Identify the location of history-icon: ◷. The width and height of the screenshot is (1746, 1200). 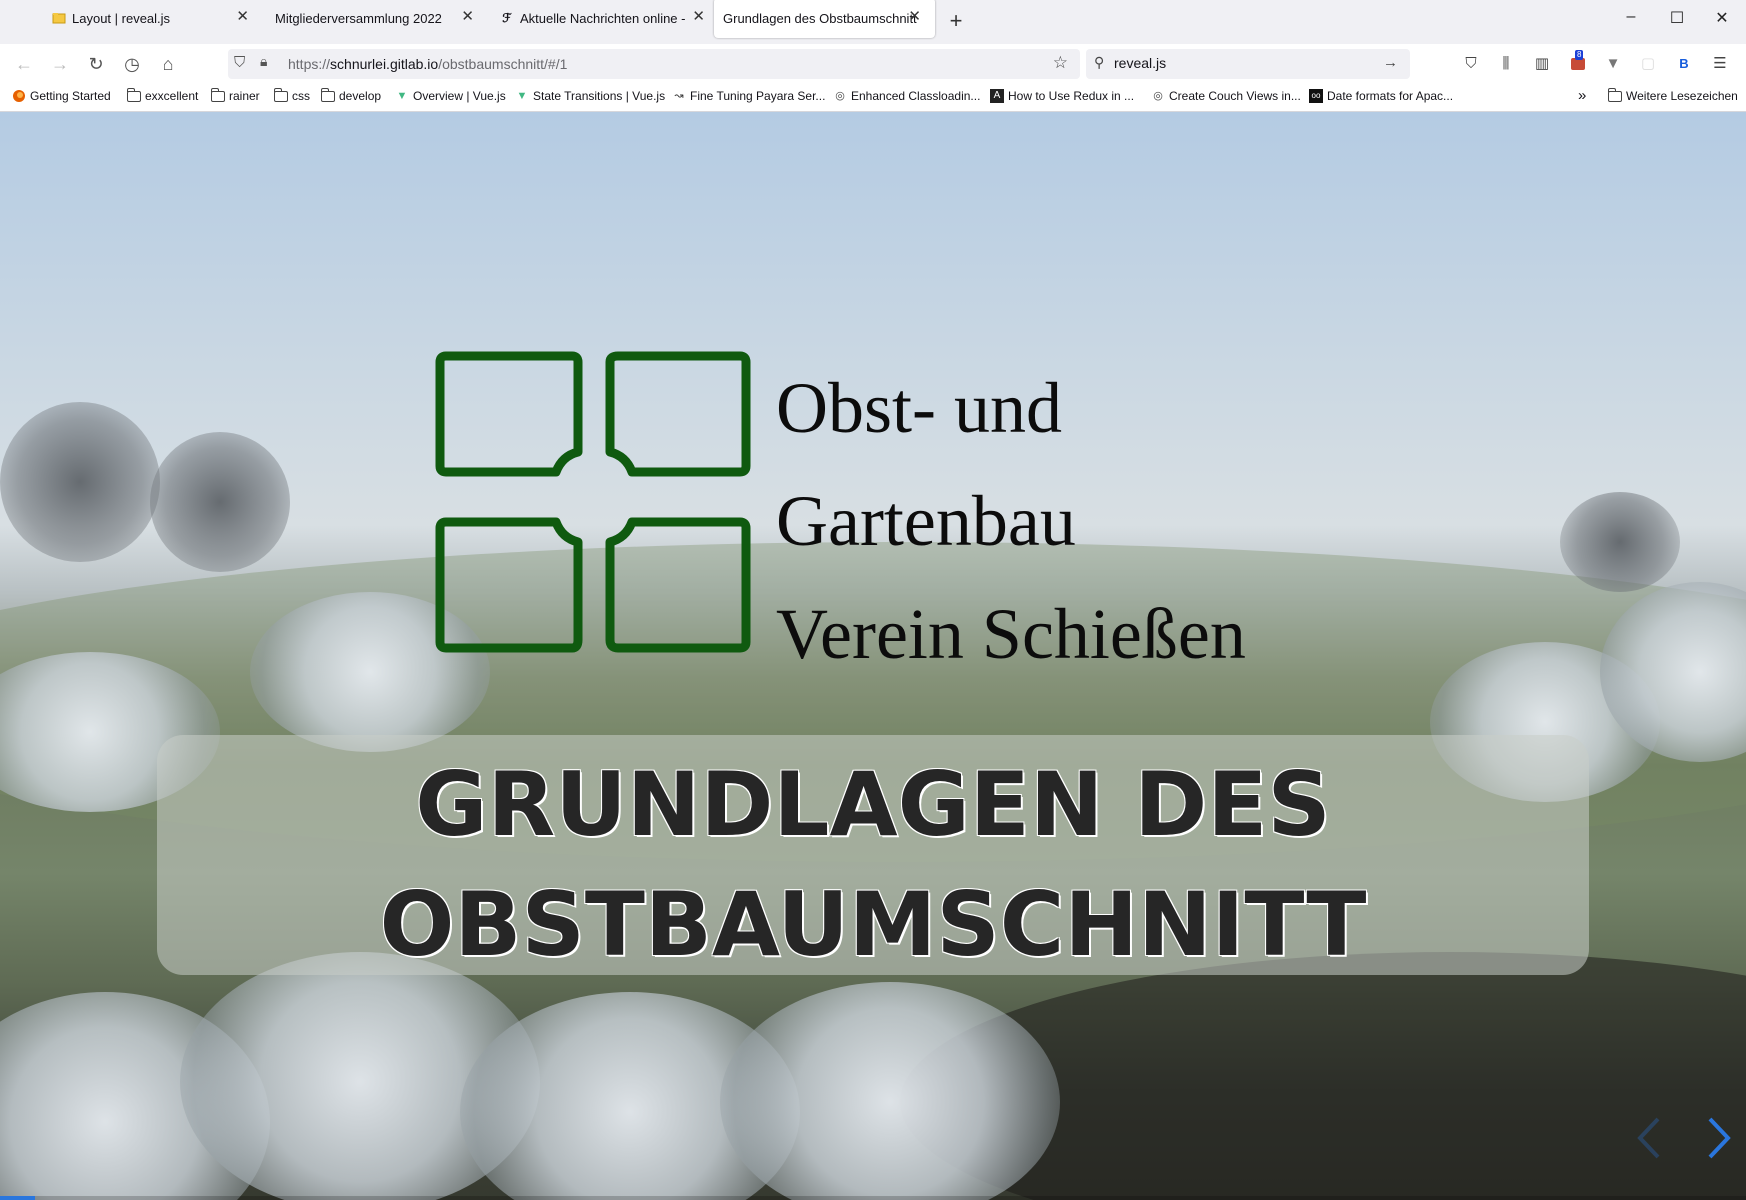
(132, 64).